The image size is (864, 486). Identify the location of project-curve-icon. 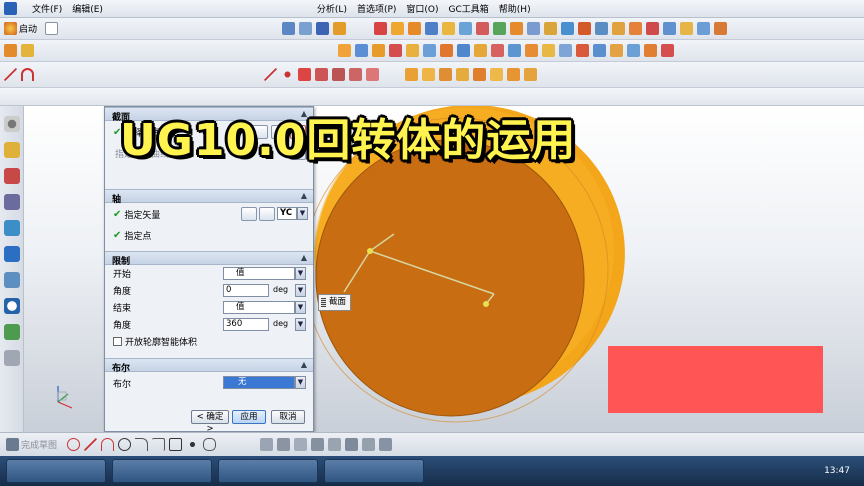
(321, 74).